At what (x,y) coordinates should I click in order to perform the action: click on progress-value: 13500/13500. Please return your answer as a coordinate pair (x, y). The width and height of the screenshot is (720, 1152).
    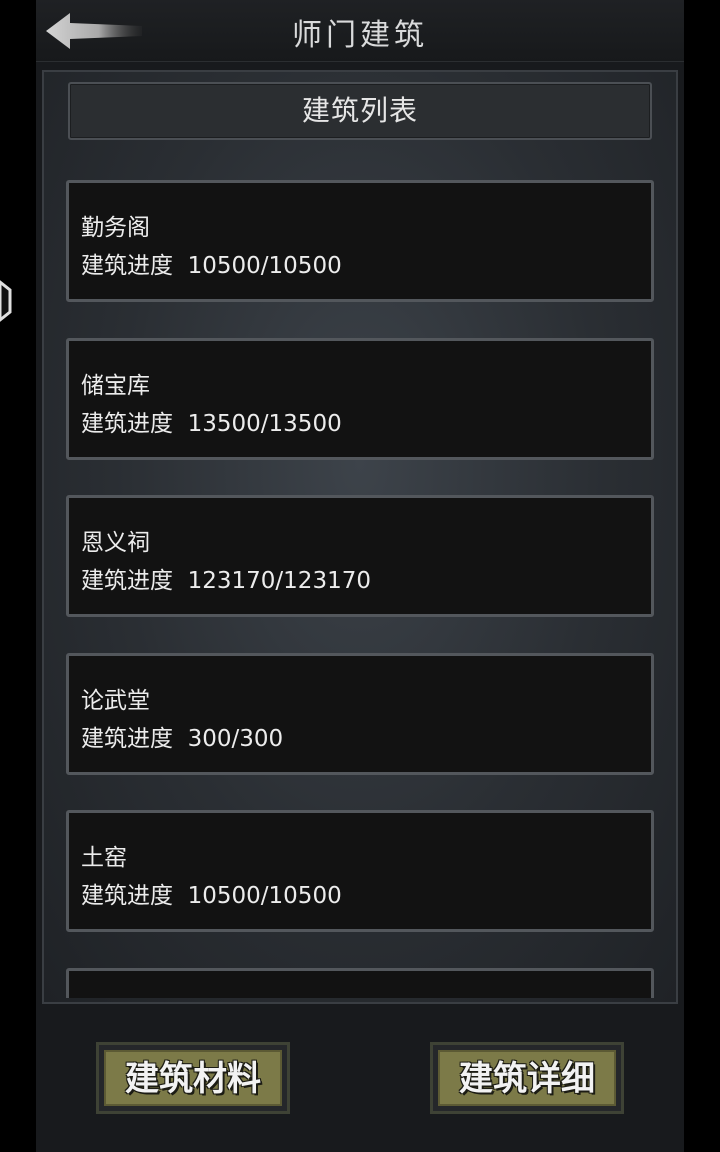
    Looking at the image, I should click on (264, 424).